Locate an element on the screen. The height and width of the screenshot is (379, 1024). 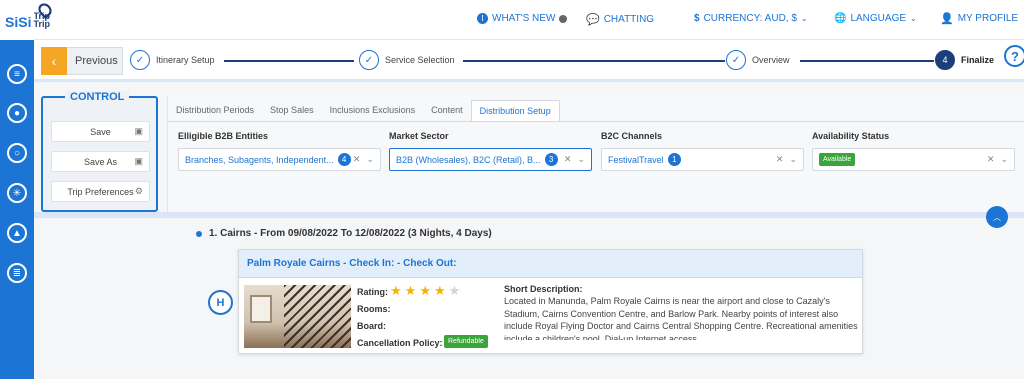
previous-button: ‹ Previous is located at coordinates (82, 60).